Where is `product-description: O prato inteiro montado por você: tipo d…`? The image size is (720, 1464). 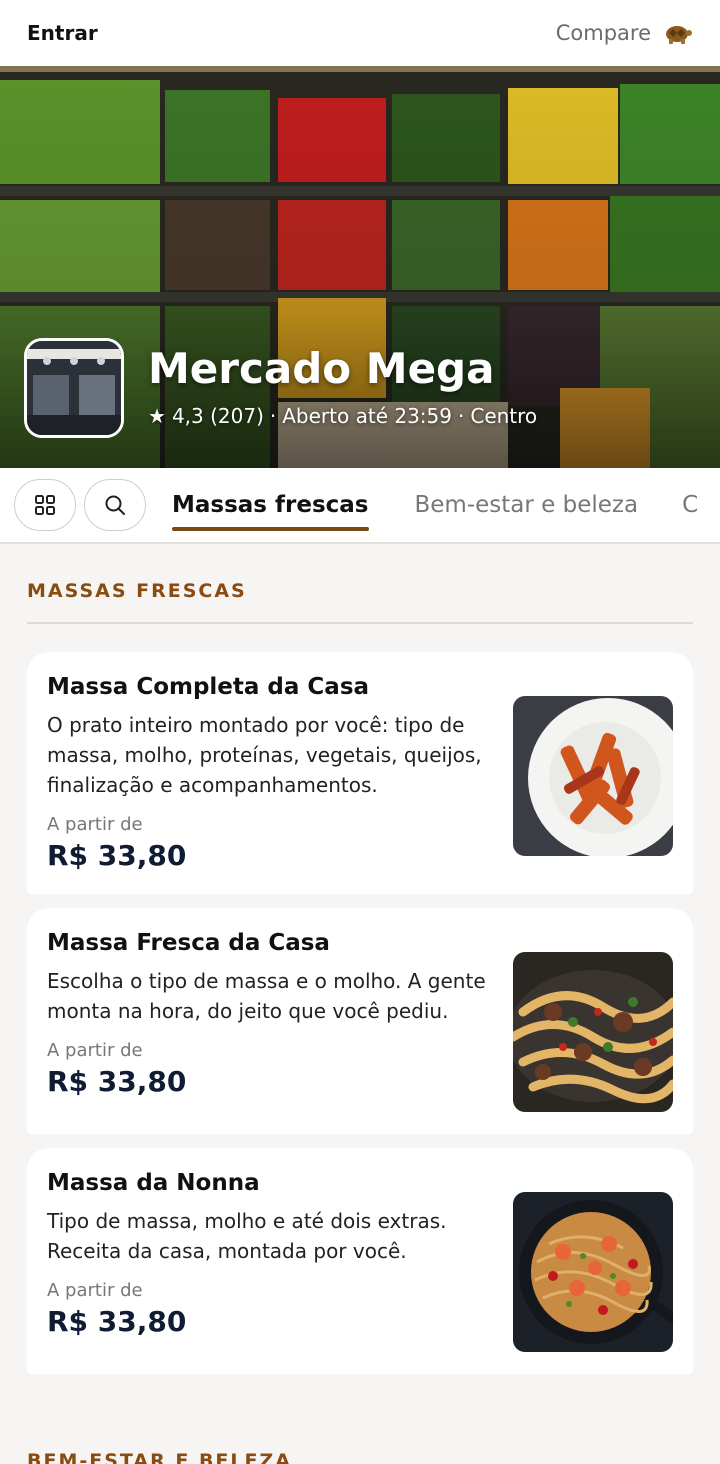
product-description: O prato inteiro montado por você: tipo d… is located at coordinates (264, 755).